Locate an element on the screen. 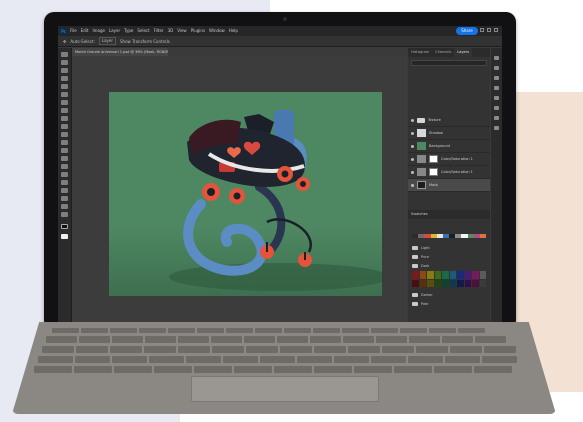 Image resolution: width=583 pixels, height=422 pixels. frame-tool-icon is located at coordinates (64, 94).